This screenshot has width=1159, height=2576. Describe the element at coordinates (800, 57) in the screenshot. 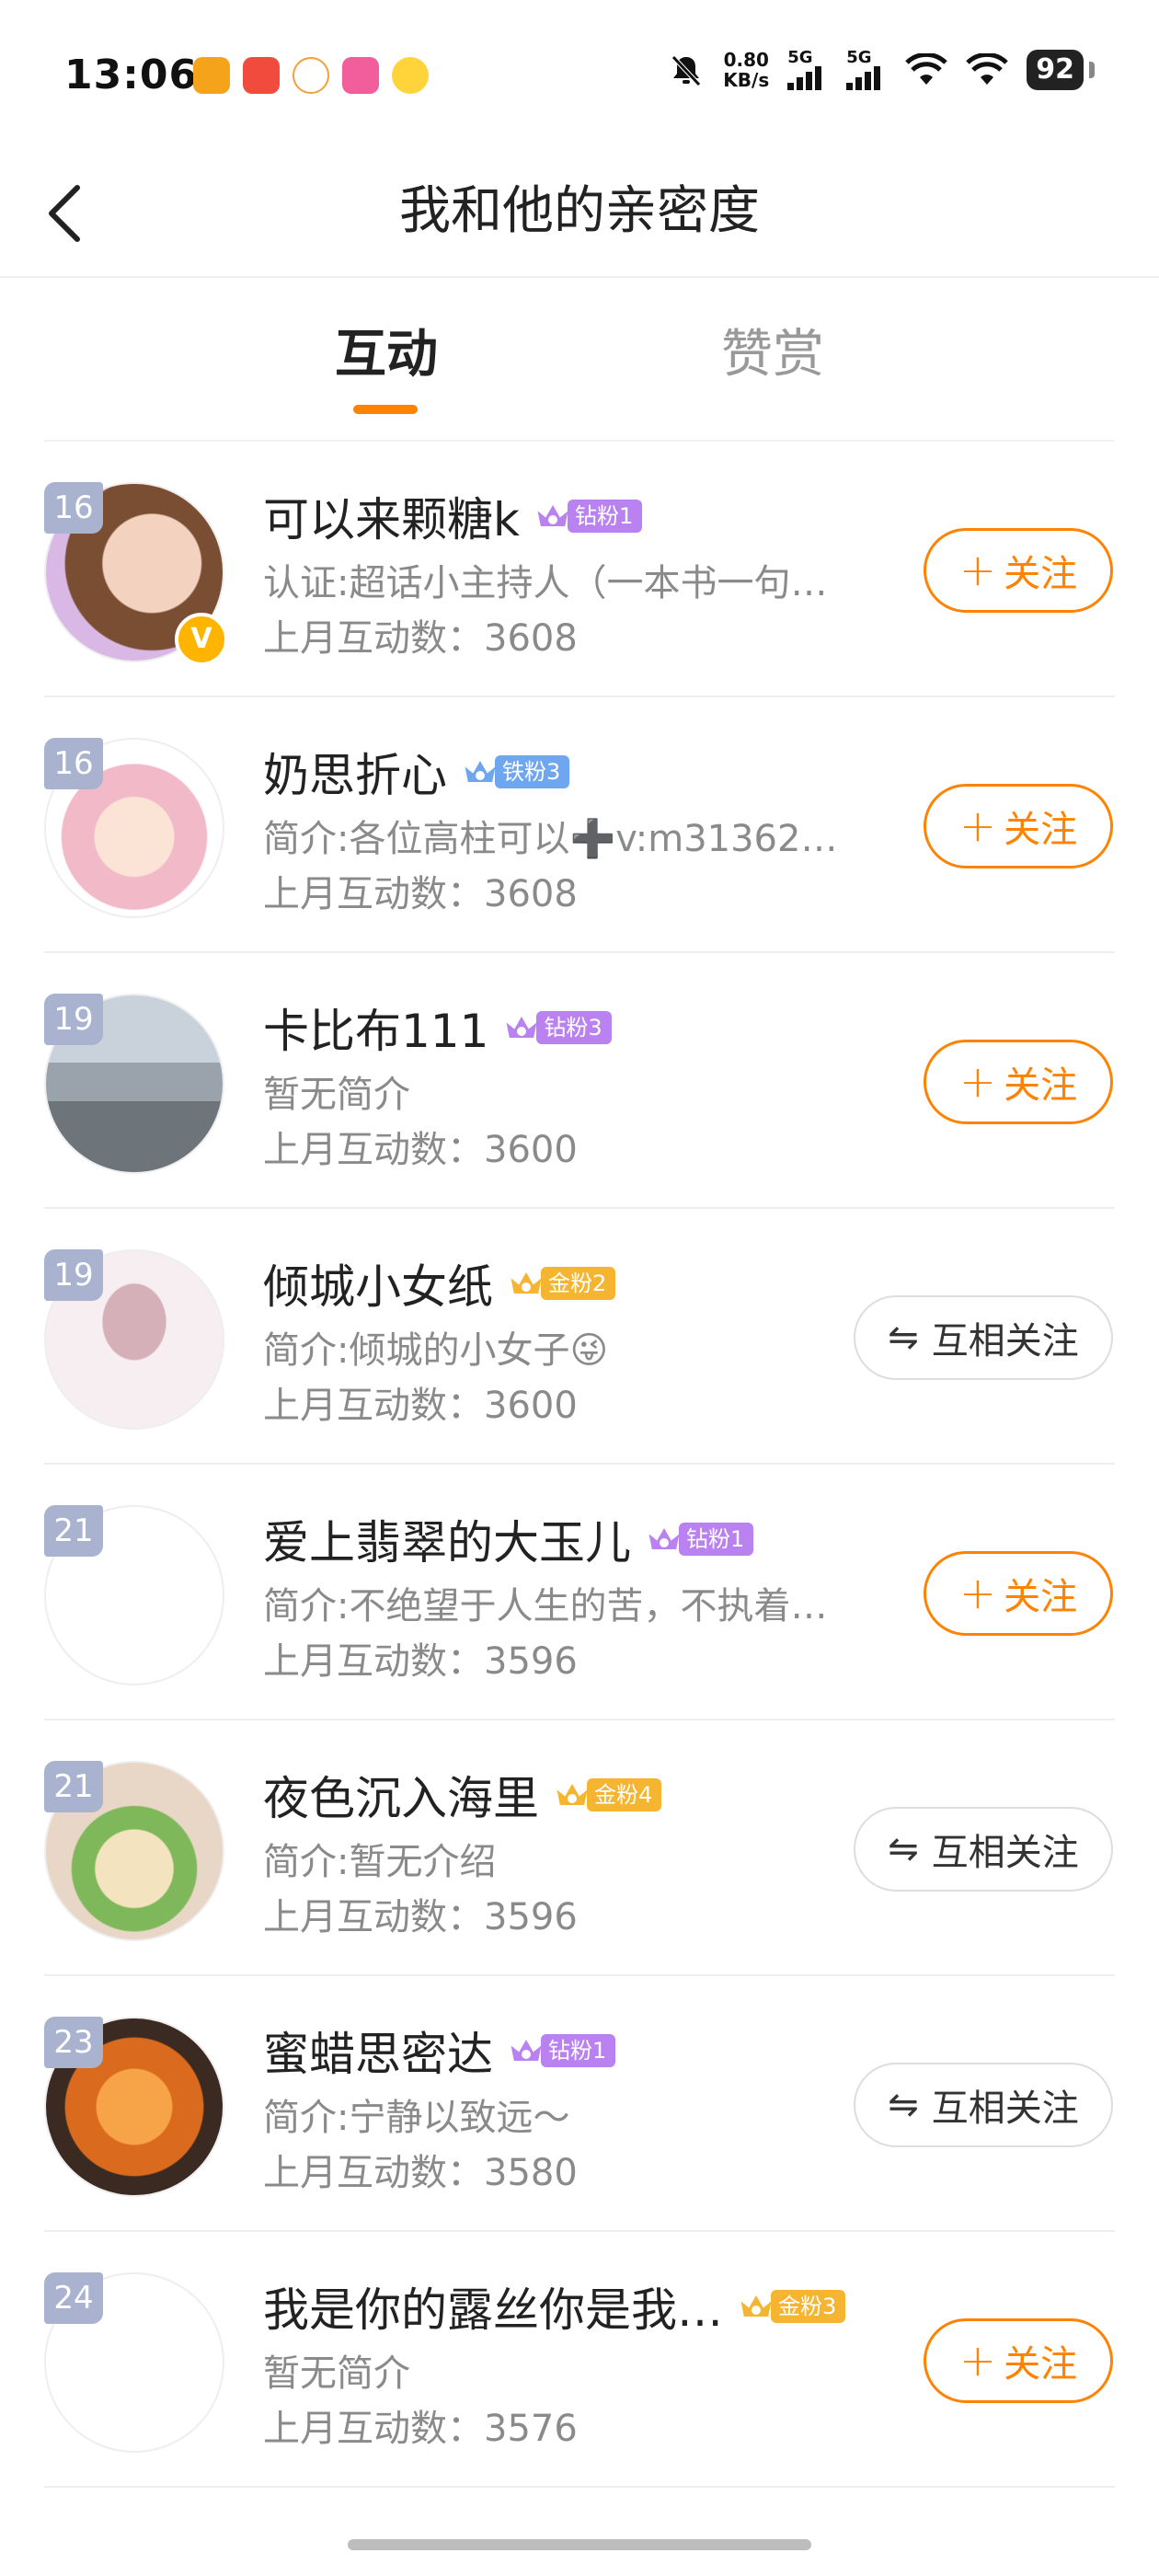

I see `signal-1-label: 5G` at that location.